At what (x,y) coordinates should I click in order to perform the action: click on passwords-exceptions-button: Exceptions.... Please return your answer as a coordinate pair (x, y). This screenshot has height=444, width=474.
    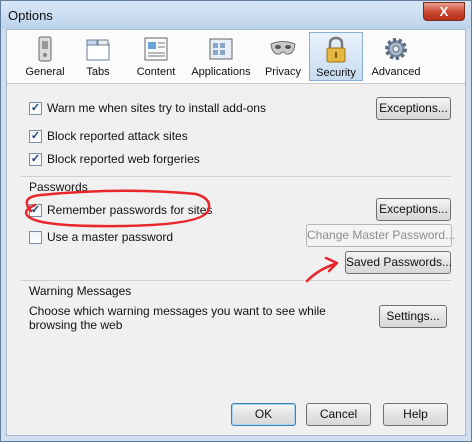
    Looking at the image, I should click on (413, 209).